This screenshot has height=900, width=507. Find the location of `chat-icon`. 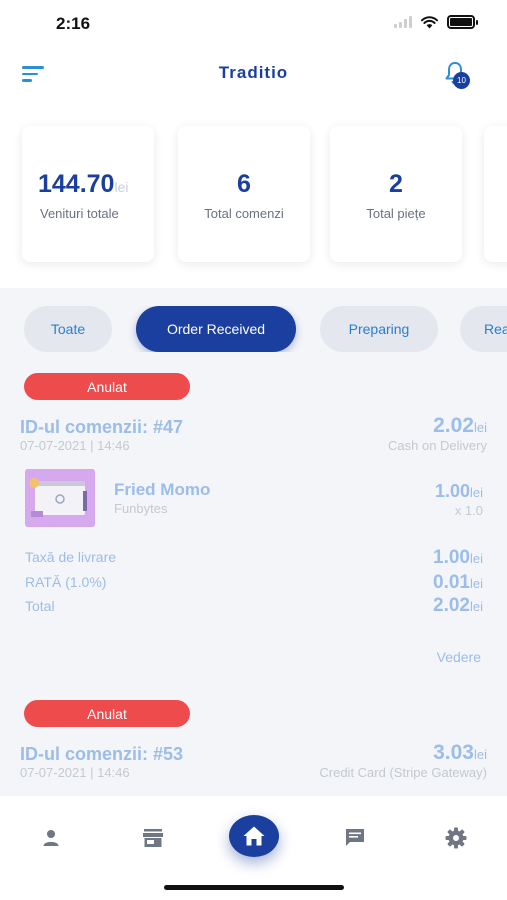

chat-icon is located at coordinates (355, 837).